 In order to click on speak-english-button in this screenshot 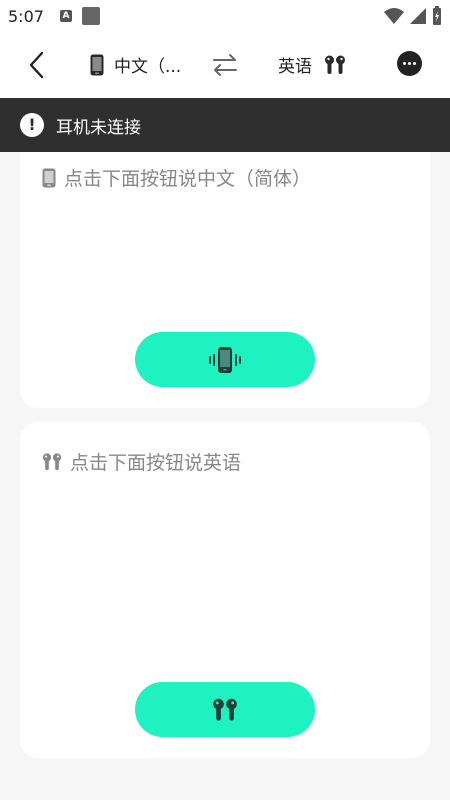, I will do `click(225, 709)`.